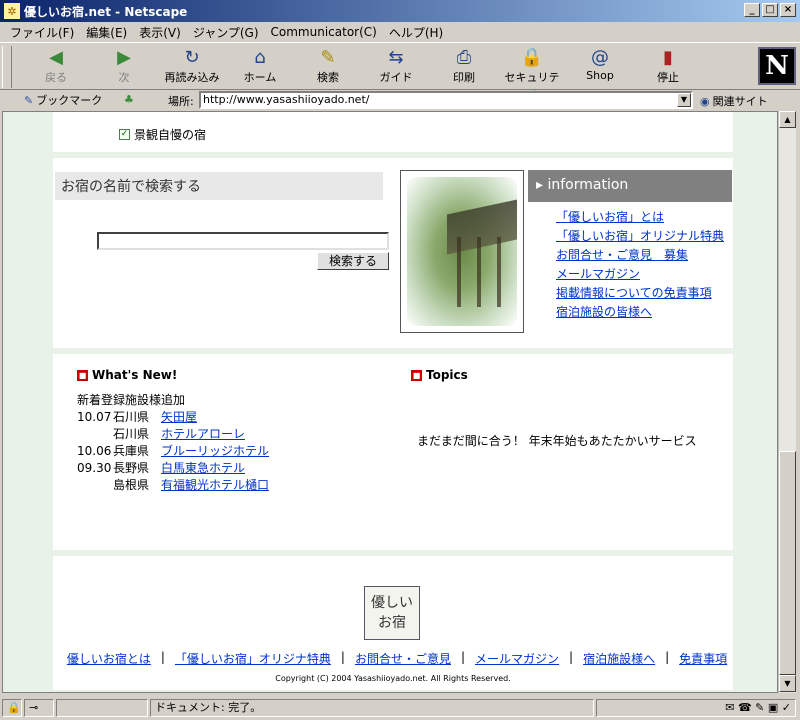 This screenshot has height=720, width=800. What do you see at coordinates (131, 468) in the screenshot?
I see `news-prefecture: 長野県` at bounding box center [131, 468].